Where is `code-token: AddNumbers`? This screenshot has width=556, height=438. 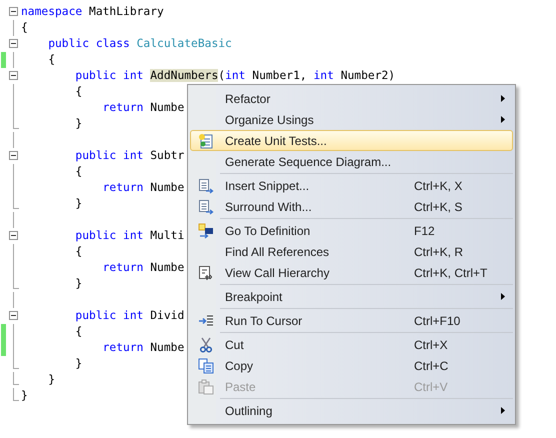
code-token: AddNumbers is located at coordinates (184, 75).